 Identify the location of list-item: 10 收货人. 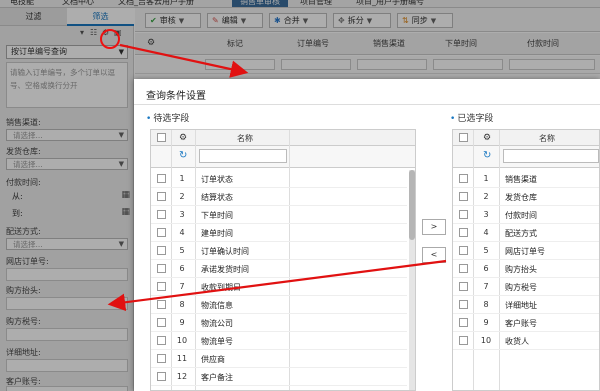
(526, 341).